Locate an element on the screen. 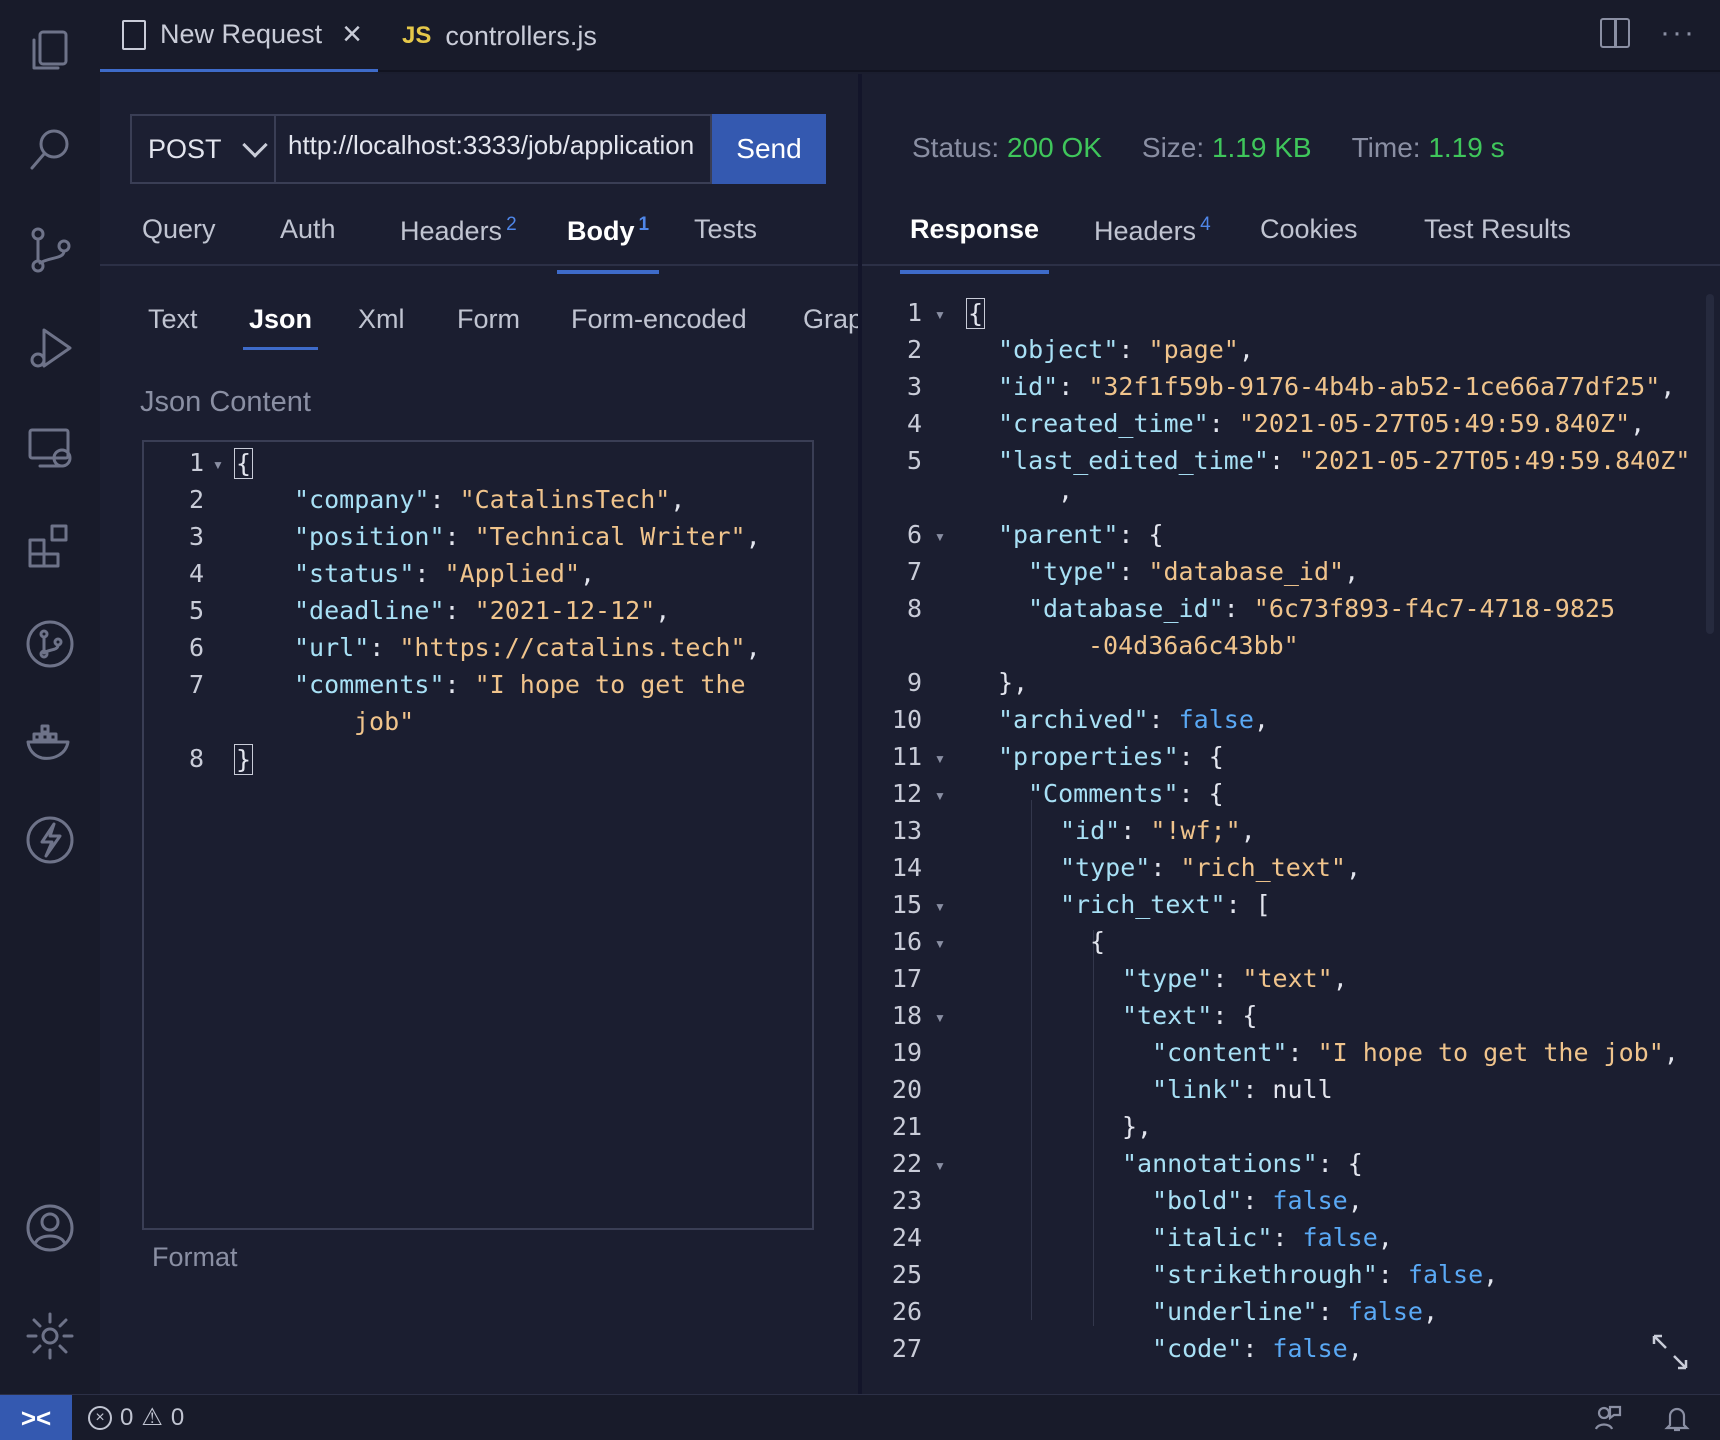 The width and height of the screenshot is (1720, 1440). tab-headers: Headers 2 is located at coordinates (458, 240).